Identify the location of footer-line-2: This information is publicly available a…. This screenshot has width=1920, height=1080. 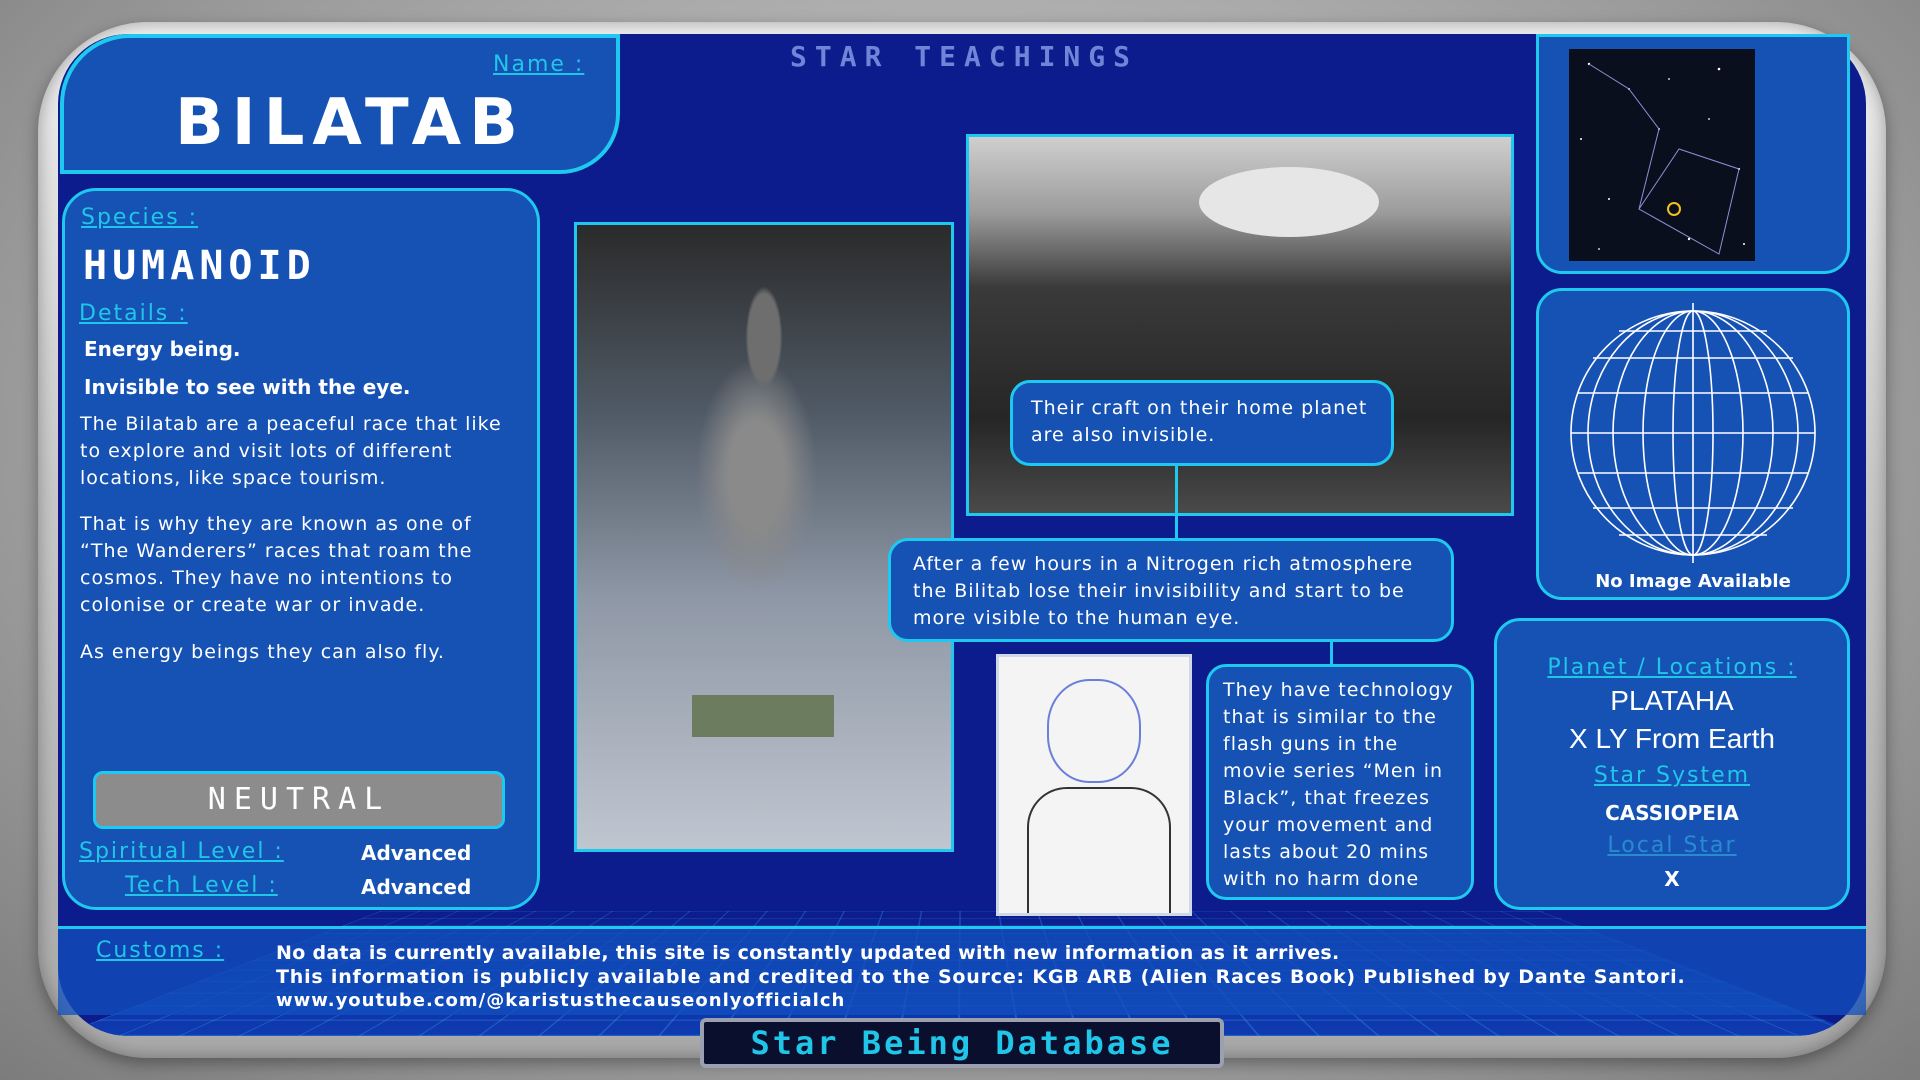
(981, 977).